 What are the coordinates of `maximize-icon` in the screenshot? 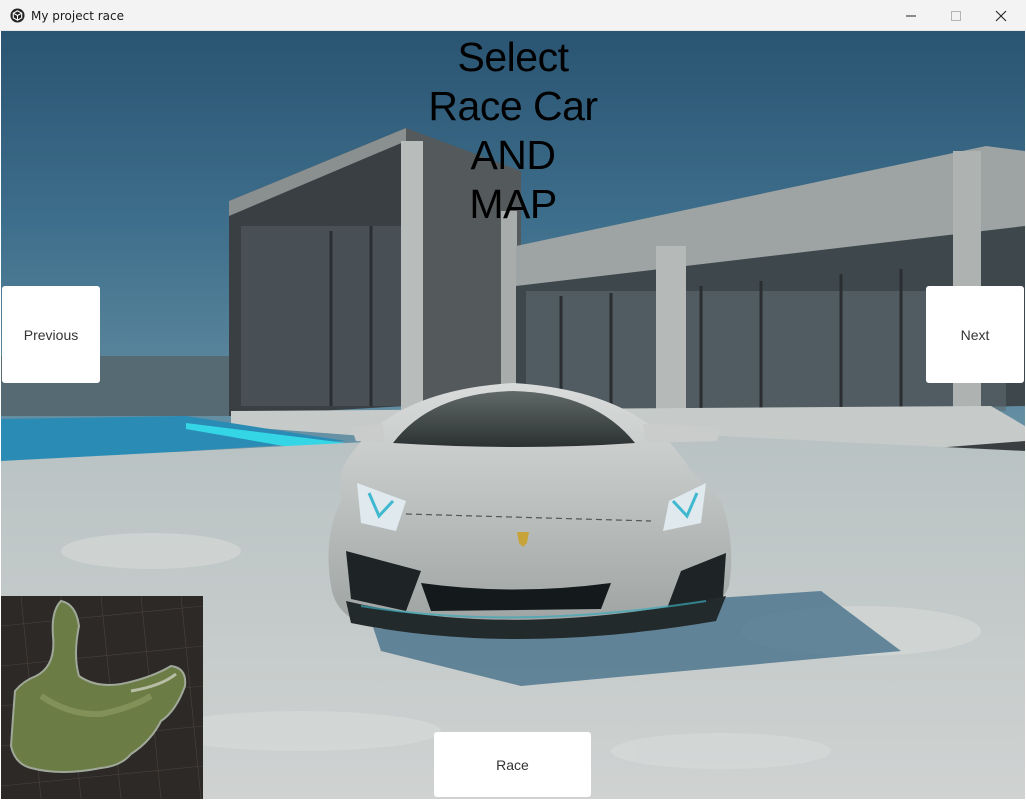 It's located at (956, 15).